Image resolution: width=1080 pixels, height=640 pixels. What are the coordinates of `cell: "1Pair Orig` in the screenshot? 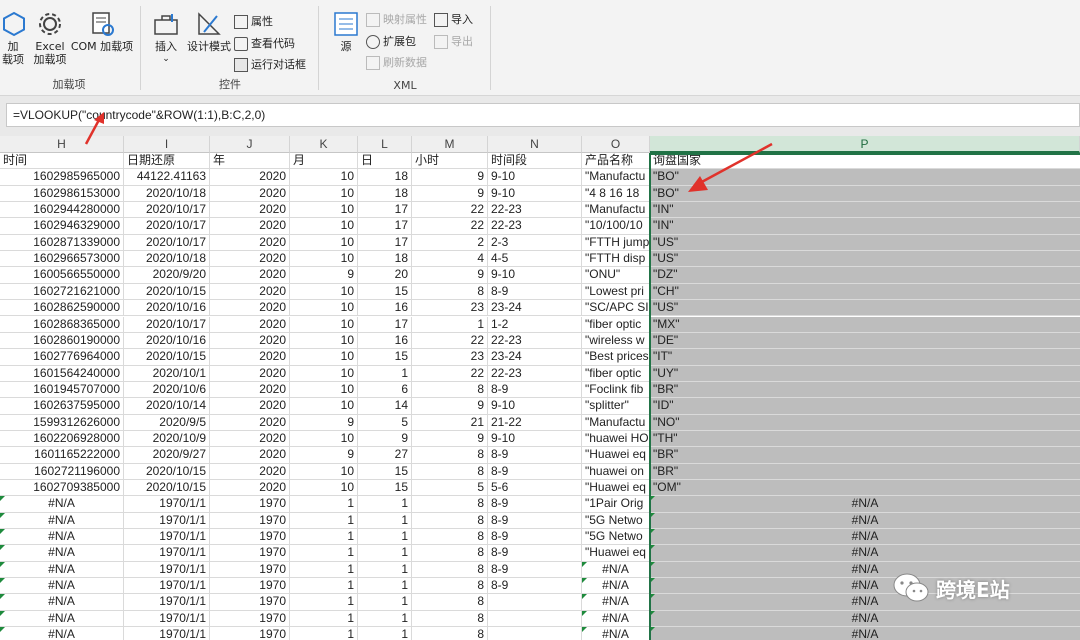 It's located at (616, 504).